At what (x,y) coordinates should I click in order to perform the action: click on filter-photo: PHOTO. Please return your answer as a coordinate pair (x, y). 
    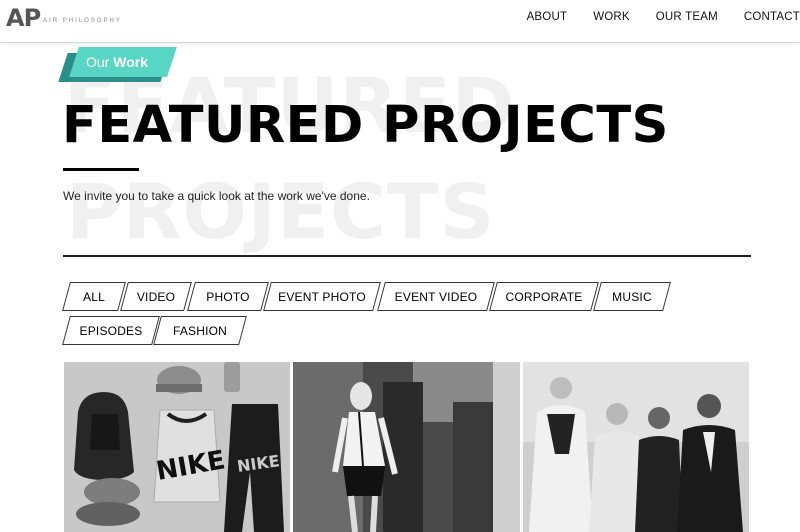
    Looking at the image, I should click on (228, 296).